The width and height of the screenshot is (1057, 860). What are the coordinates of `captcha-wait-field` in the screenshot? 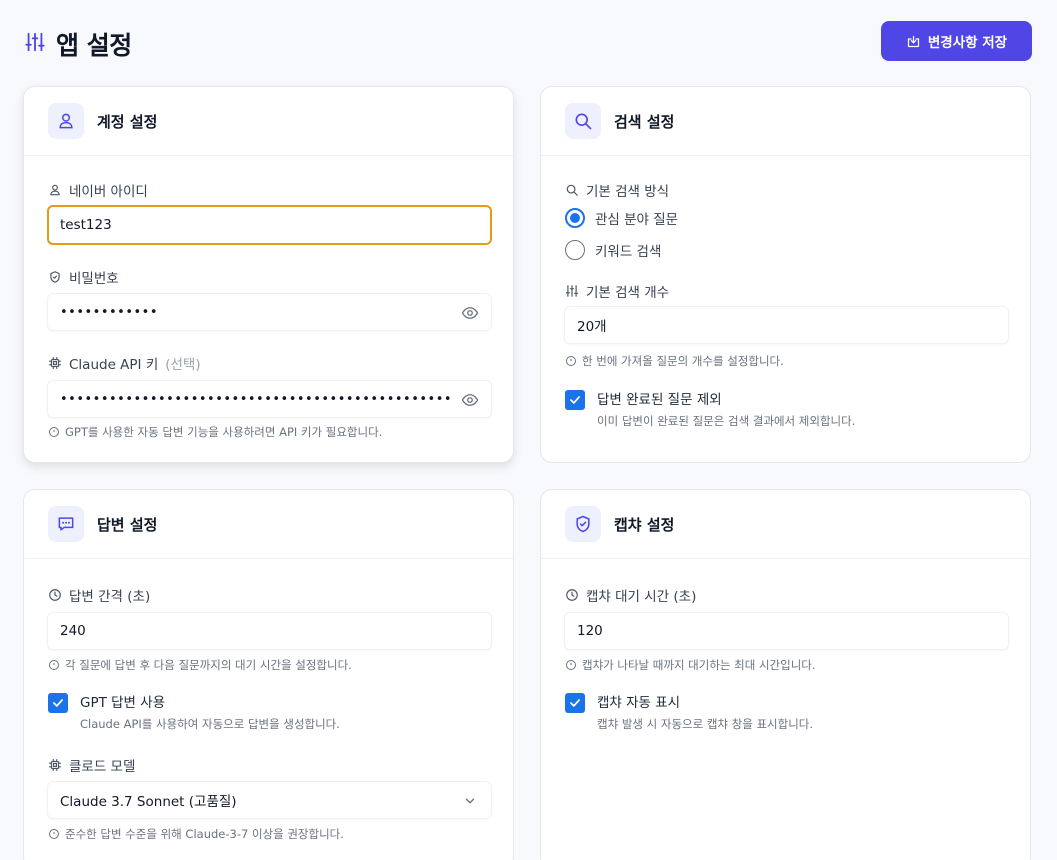 It's located at (786, 631).